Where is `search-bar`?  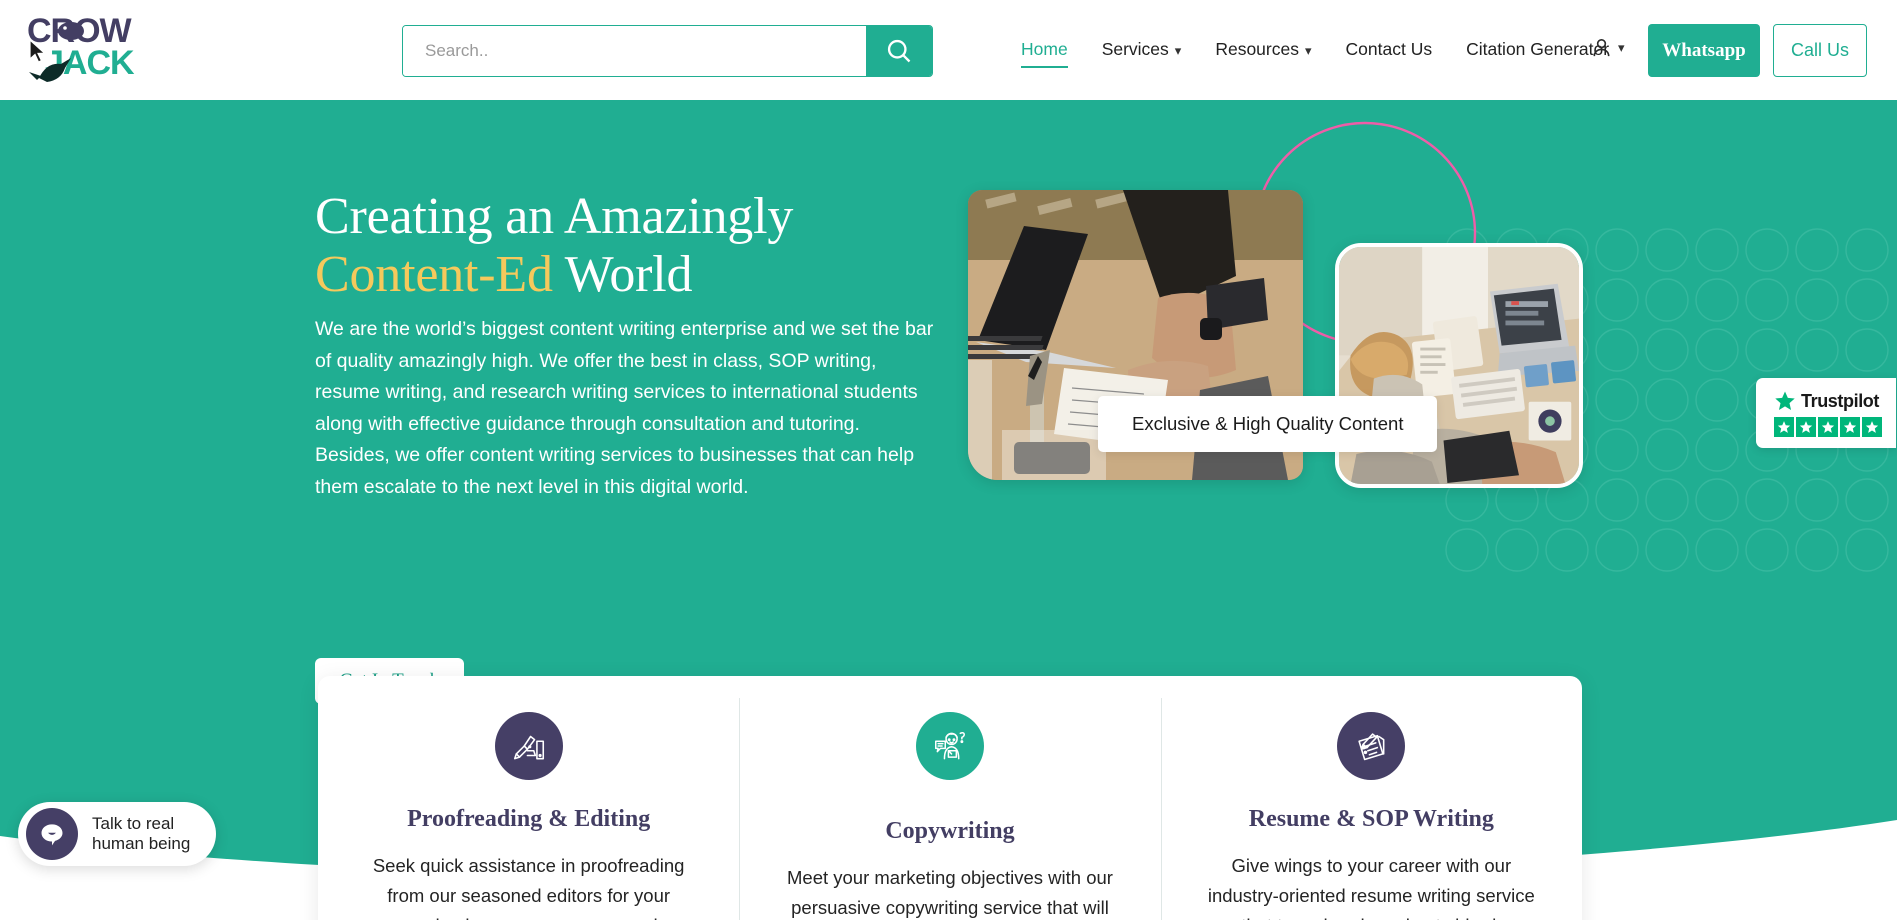
search-bar is located at coordinates (667, 51).